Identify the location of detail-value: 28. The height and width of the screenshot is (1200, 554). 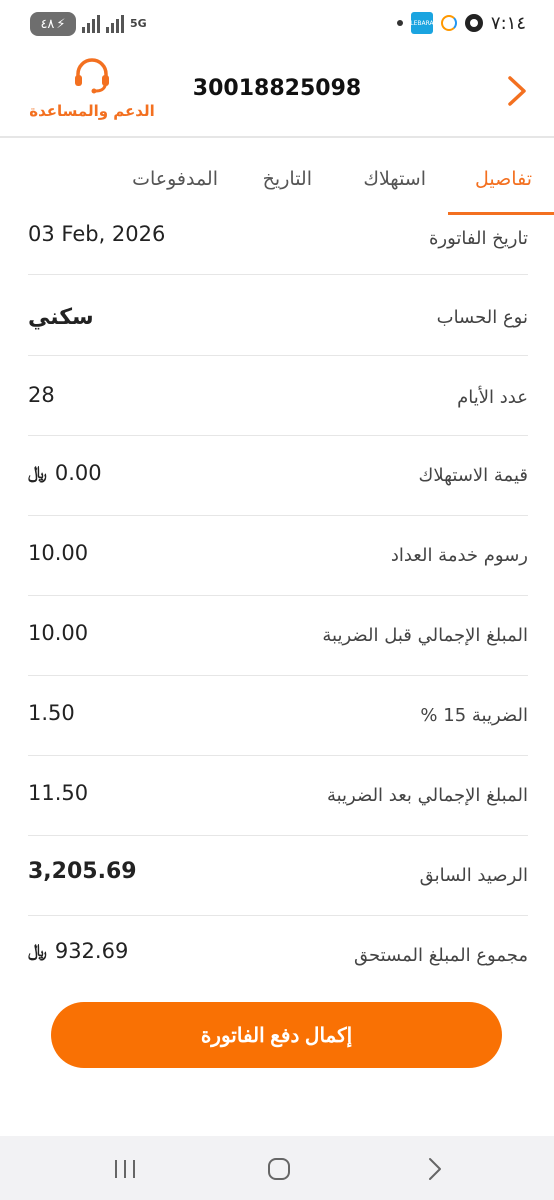
(41, 395).